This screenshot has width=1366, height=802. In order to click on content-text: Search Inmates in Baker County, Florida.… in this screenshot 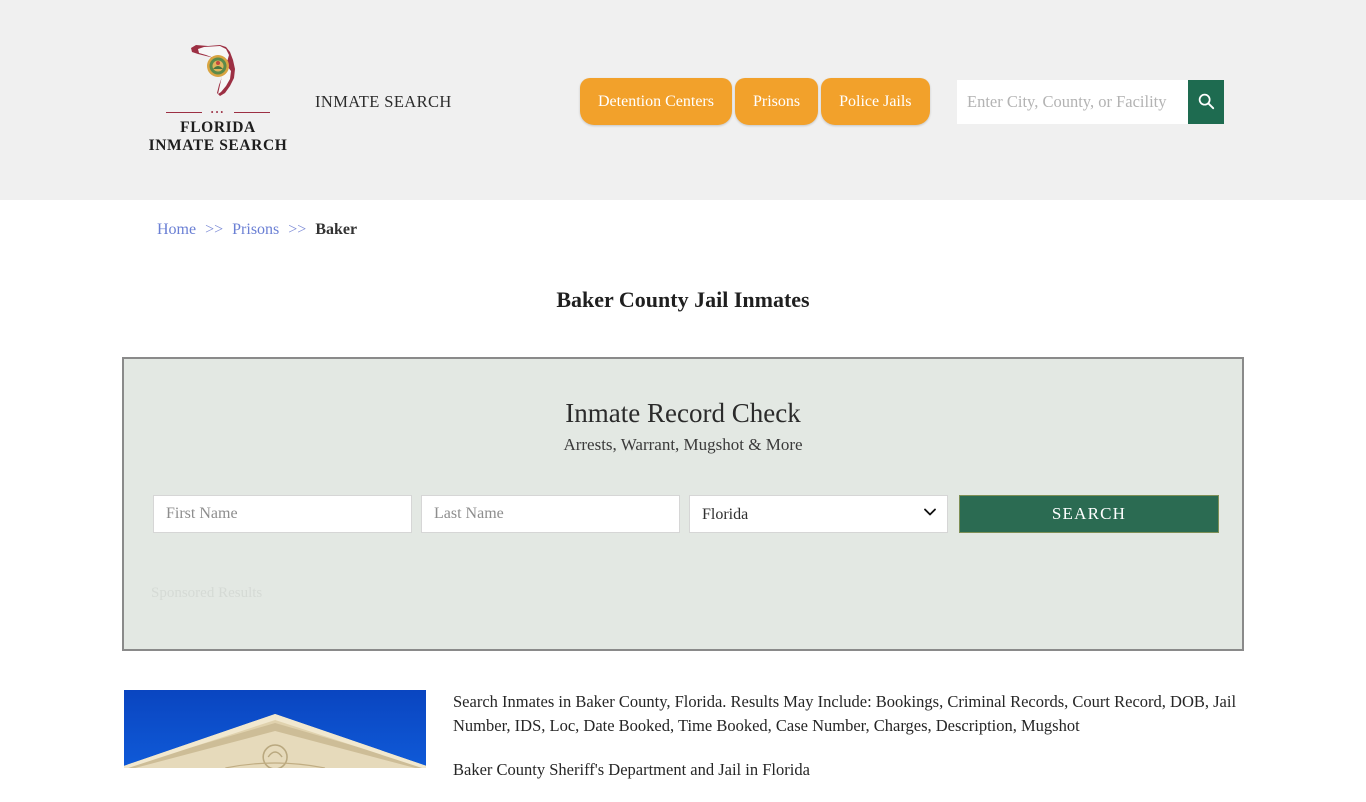, I will do `click(853, 746)`.